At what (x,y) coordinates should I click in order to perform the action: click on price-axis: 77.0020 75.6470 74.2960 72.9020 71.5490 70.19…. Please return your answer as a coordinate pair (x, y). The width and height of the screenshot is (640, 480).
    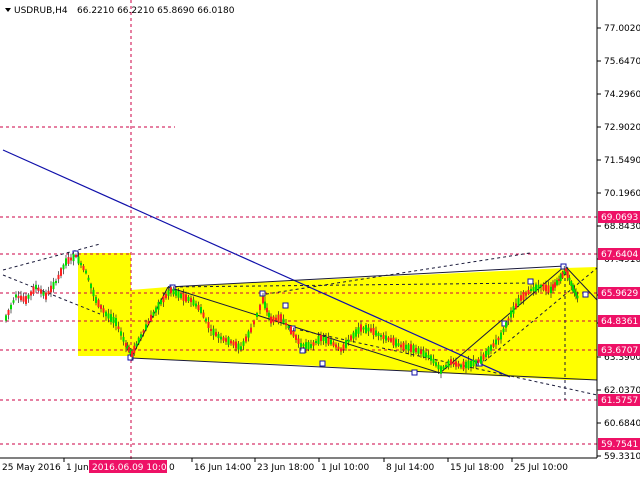
    Looking at the image, I should click on (618, 240).